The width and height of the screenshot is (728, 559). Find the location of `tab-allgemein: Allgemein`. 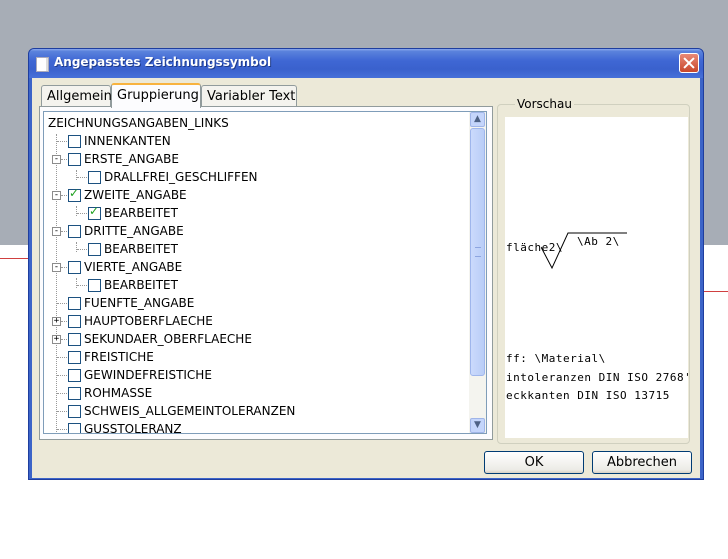

tab-allgemein: Allgemein is located at coordinates (76, 95).